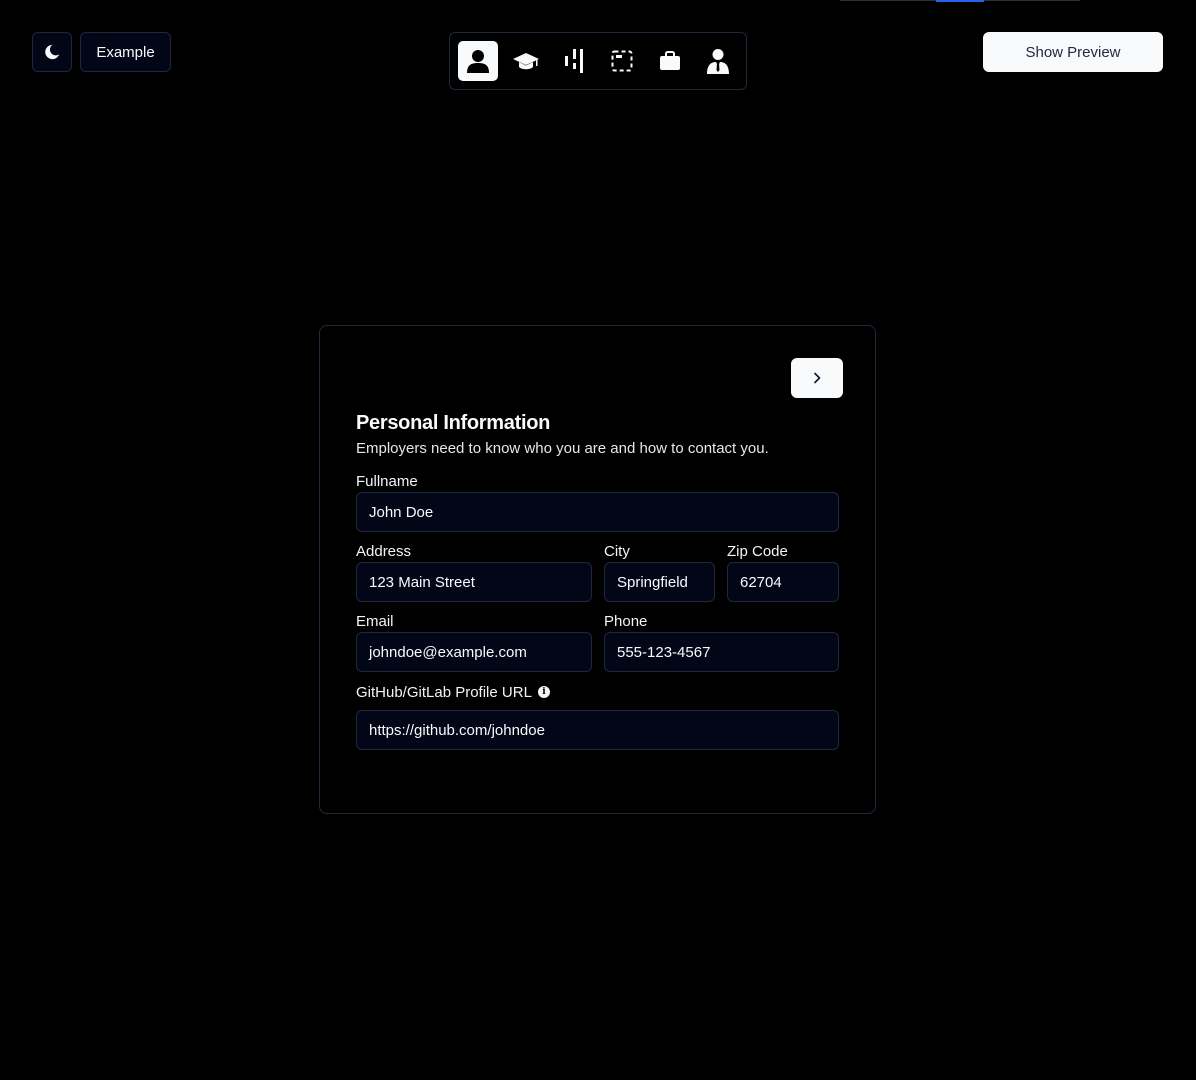 The height and width of the screenshot is (1080, 1196). I want to click on step-skills, so click(574, 61).